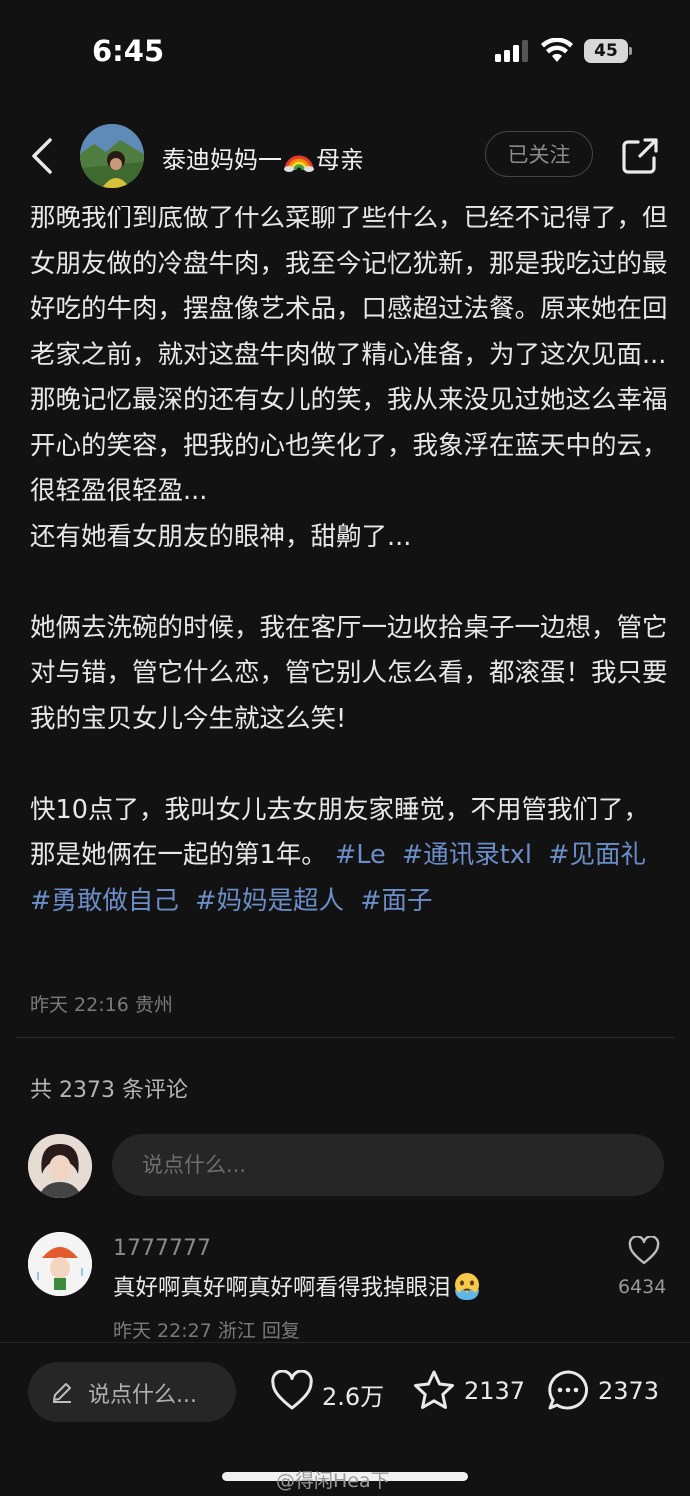 The width and height of the screenshot is (690, 1496). What do you see at coordinates (333, 1481) in the screenshot?
I see `watermark: @得闲Hea下` at bounding box center [333, 1481].